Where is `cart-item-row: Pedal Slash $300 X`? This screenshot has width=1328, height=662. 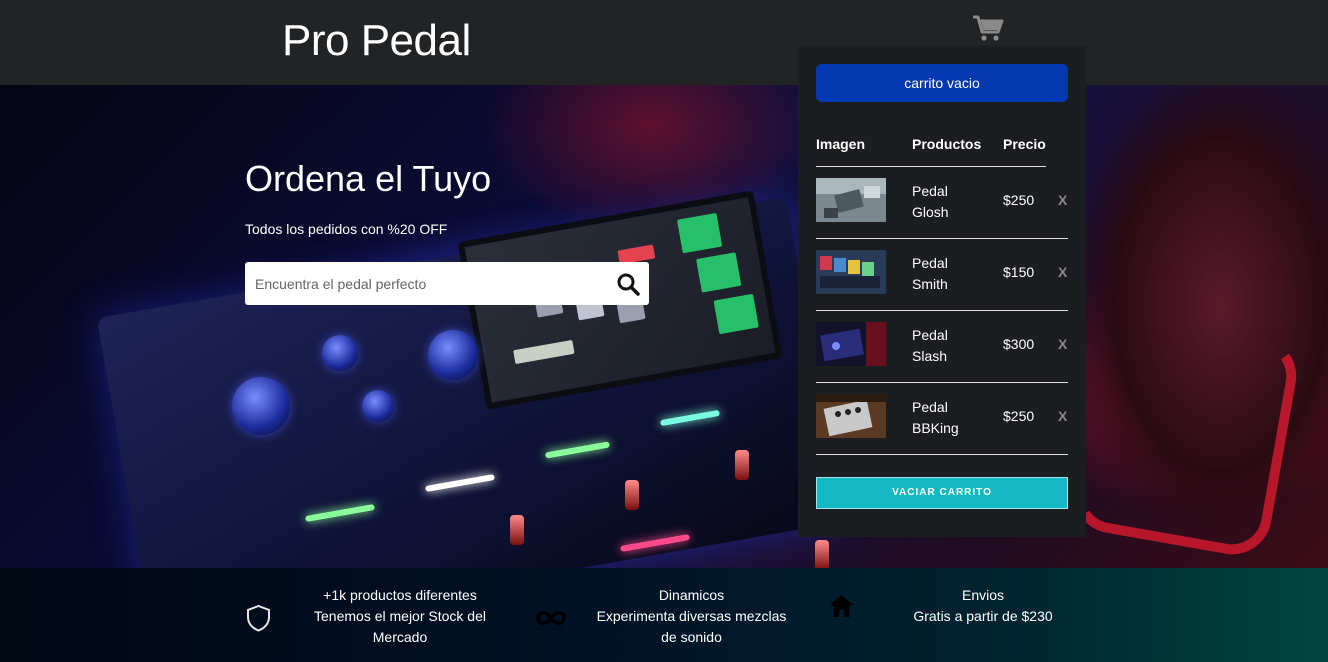 cart-item-row: Pedal Slash $300 X is located at coordinates (942, 347).